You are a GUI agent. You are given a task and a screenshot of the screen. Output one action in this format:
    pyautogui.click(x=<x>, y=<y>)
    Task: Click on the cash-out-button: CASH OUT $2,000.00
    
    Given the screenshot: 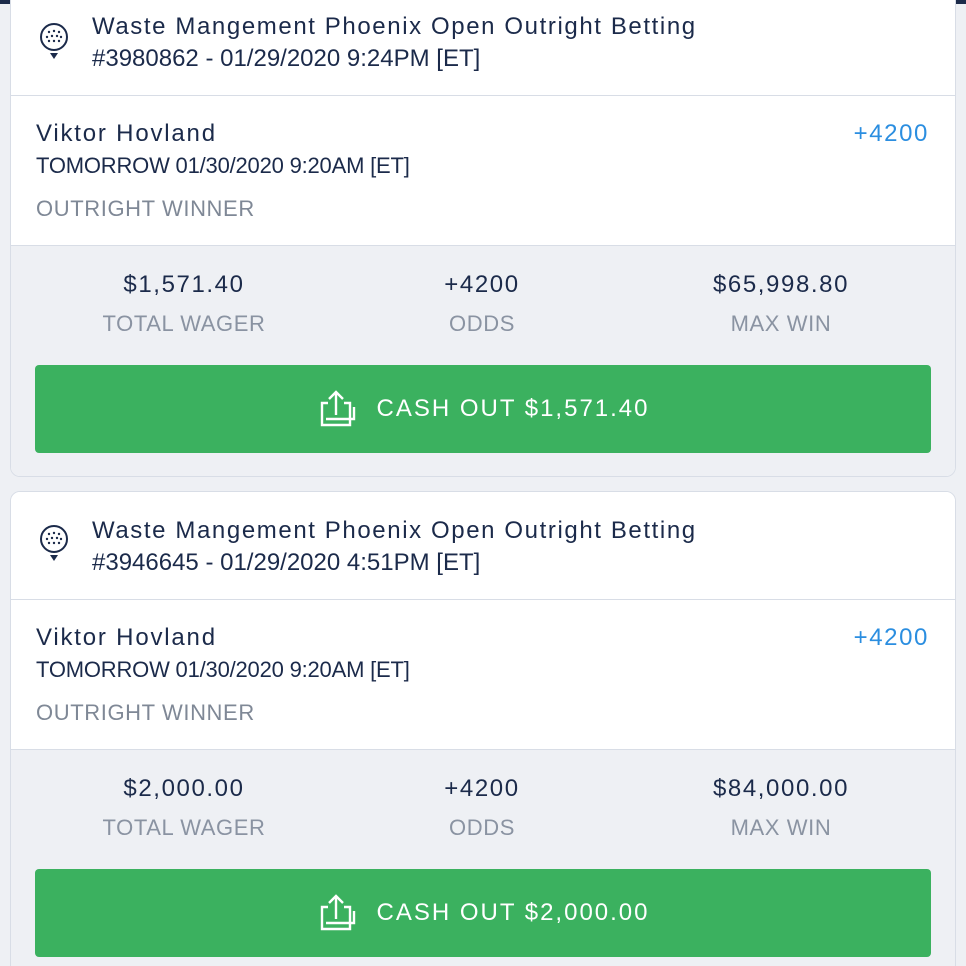 What is the action you would take?
    pyautogui.click(x=483, y=913)
    